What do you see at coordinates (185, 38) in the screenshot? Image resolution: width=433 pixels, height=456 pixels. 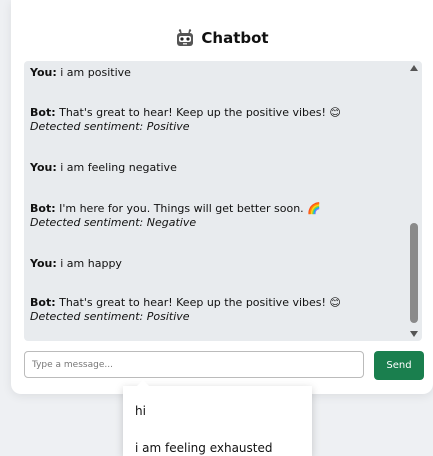 I see `robot-icon` at bounding box center [185, 38].